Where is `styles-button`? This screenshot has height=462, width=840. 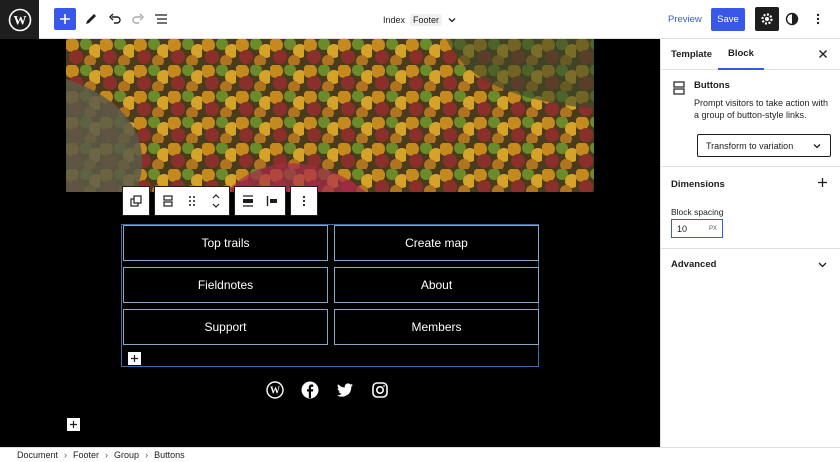
styles-button is located at coordinates (792, 19).